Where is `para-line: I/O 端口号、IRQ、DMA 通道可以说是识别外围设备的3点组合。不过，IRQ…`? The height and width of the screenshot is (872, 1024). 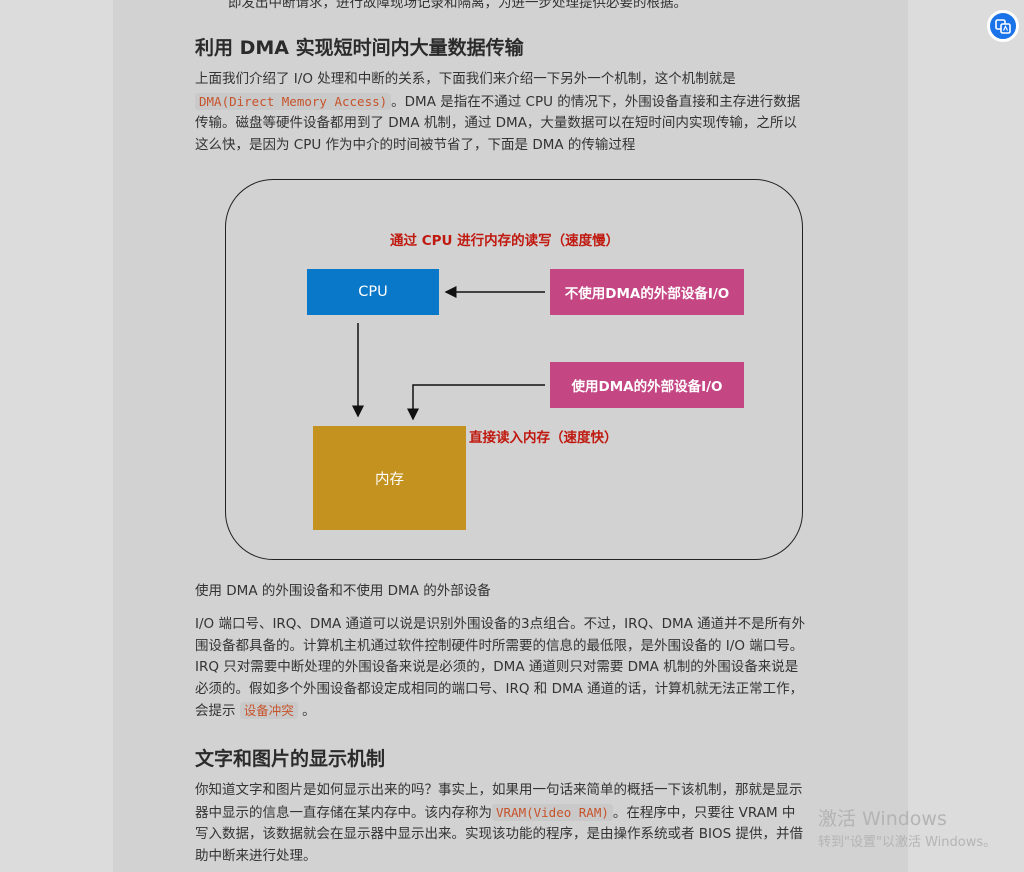
para-line: I/O 端口号、IRQ、DMA 通道可以说是识别外围设备的3点组合。不过，IRQ… is located at coordinates (500, 624).